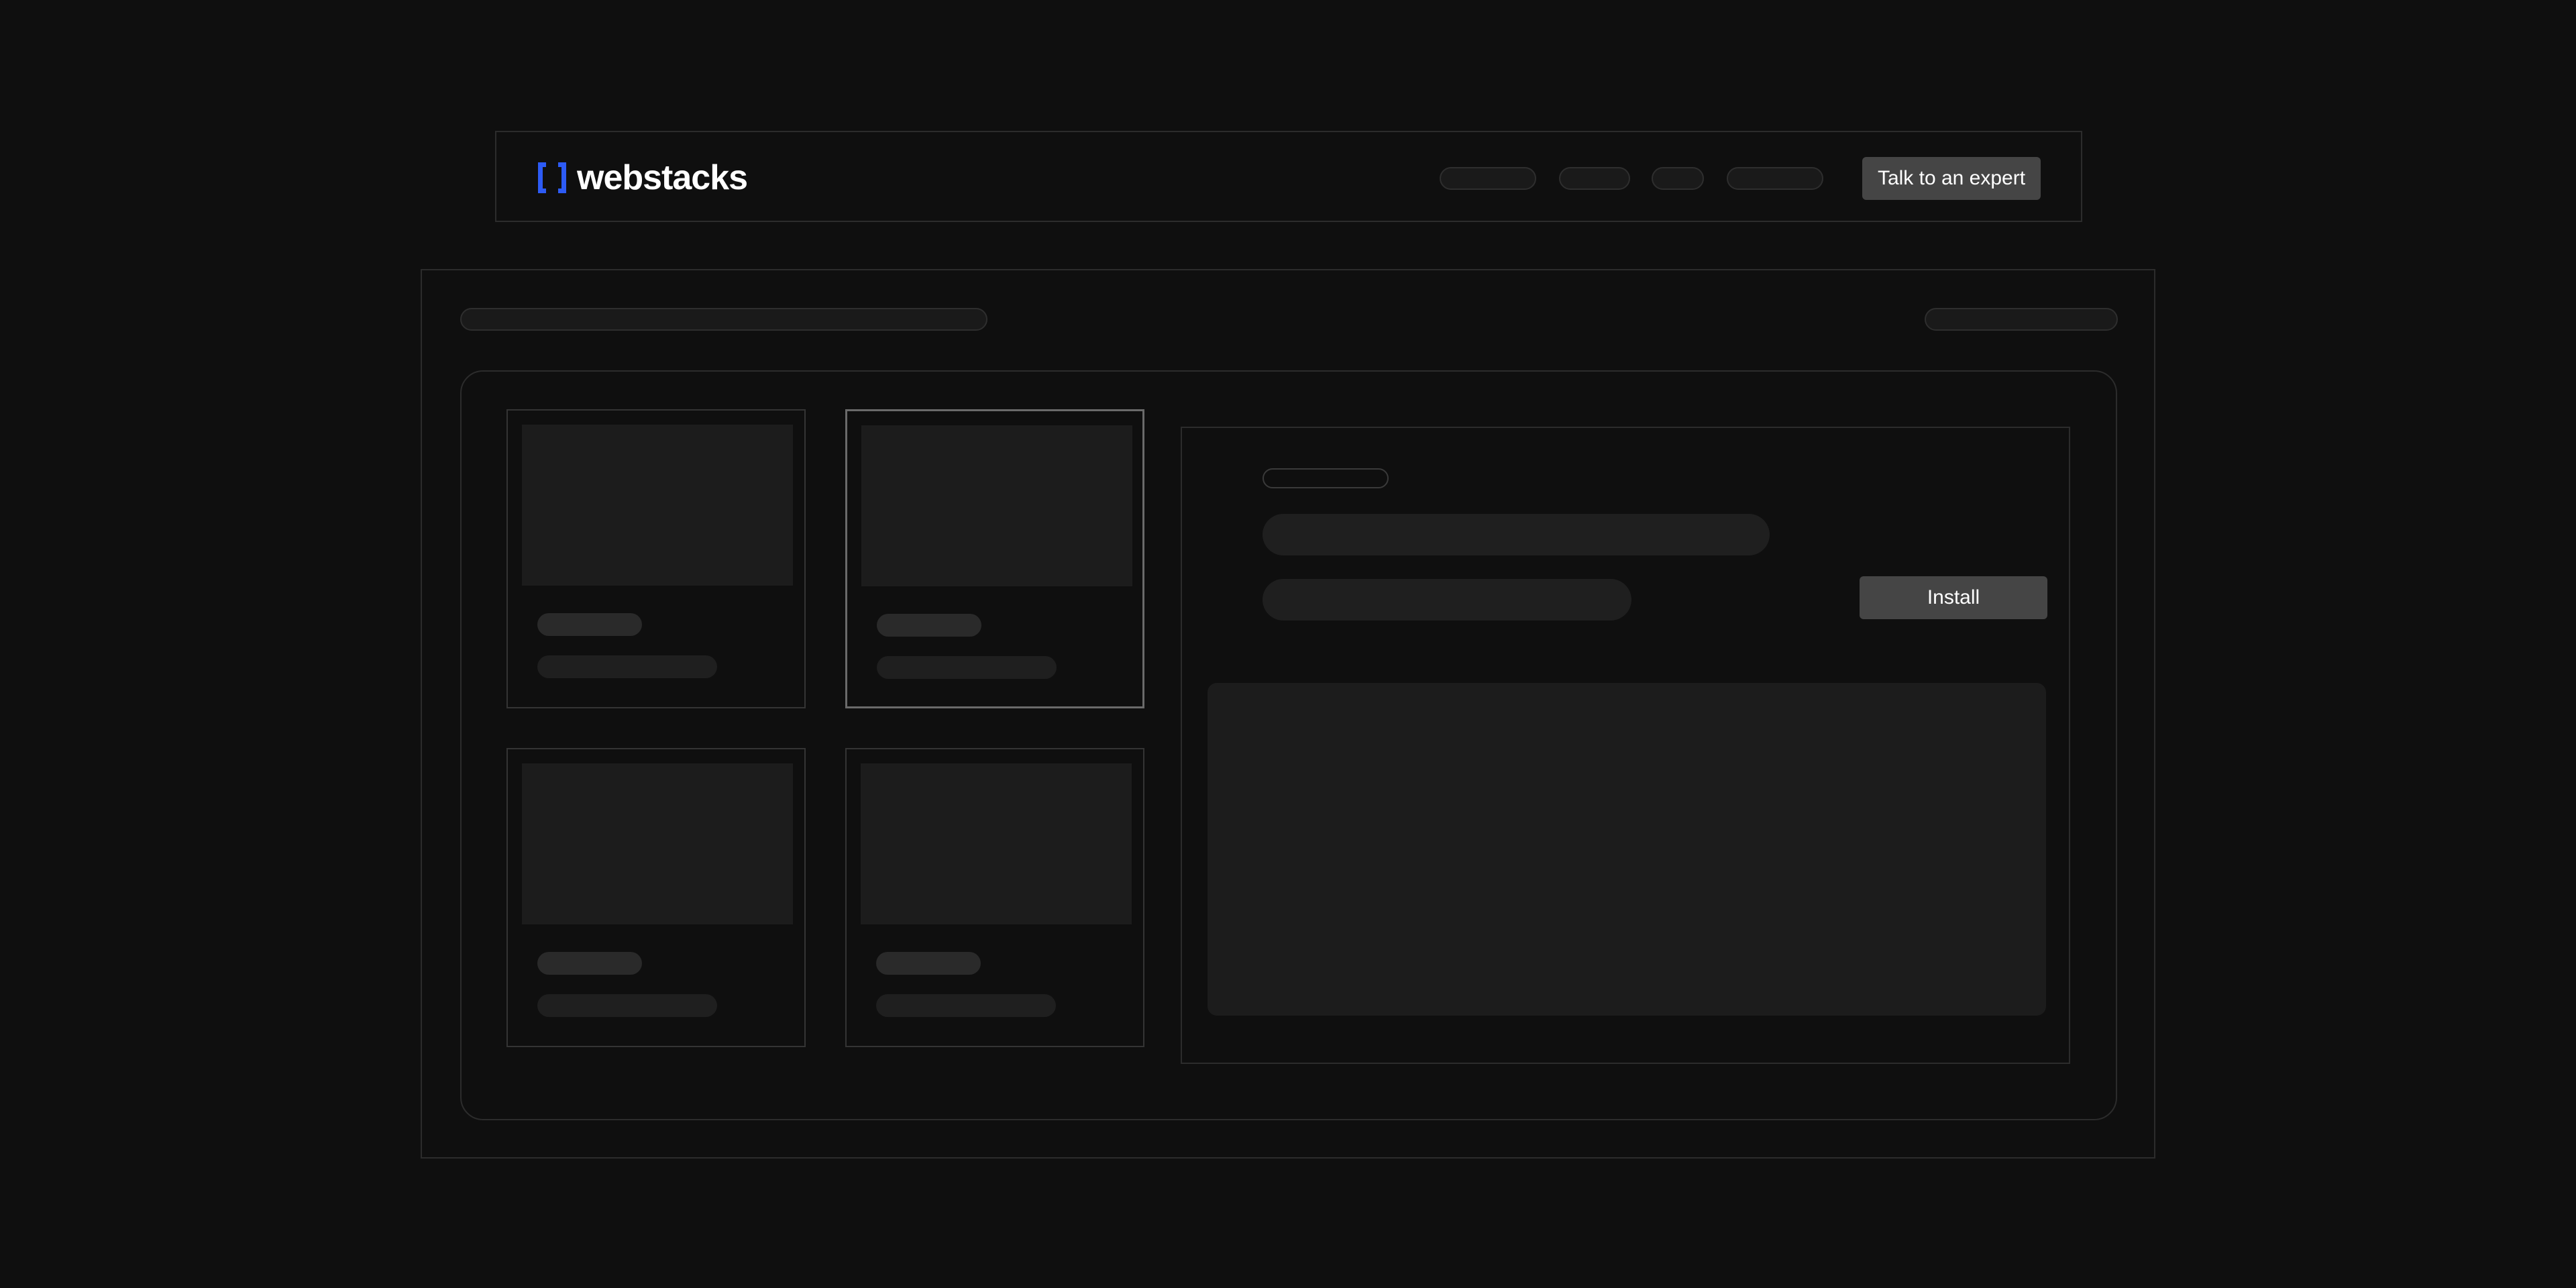 The width and height of the screenshot is (2576, 1288). I want to click on top-navbar: webstacks Talk to an expert, so click(1288, 176).